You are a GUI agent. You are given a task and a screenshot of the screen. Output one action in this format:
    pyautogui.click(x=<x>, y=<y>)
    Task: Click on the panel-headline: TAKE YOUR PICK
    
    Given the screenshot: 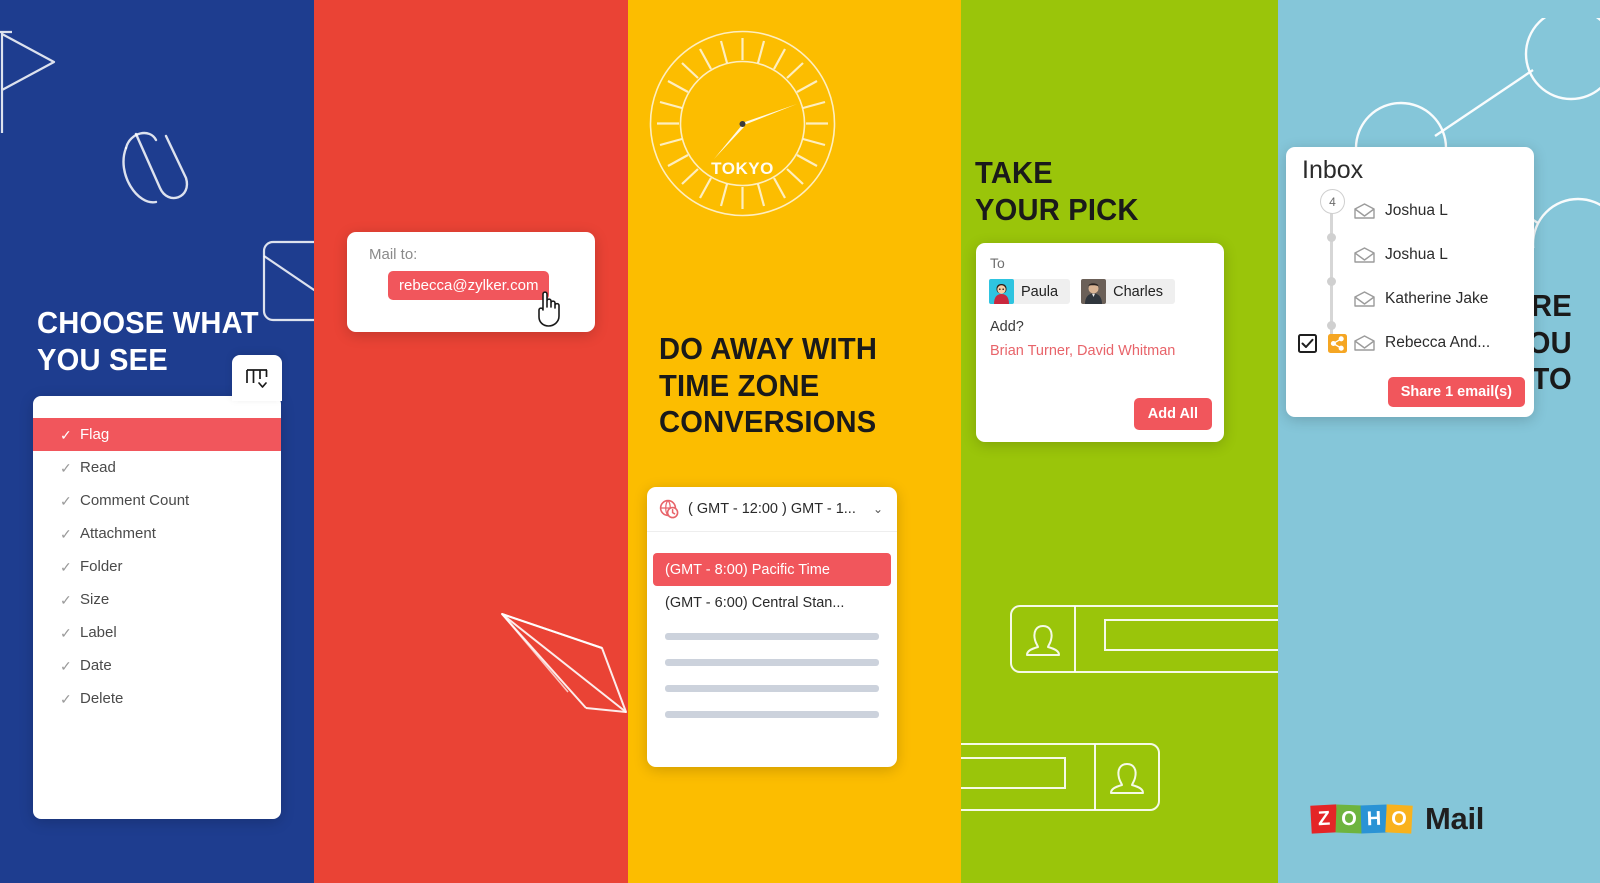 What is the action you would take?
    pyautogui.click(x=1057, y=191)
    